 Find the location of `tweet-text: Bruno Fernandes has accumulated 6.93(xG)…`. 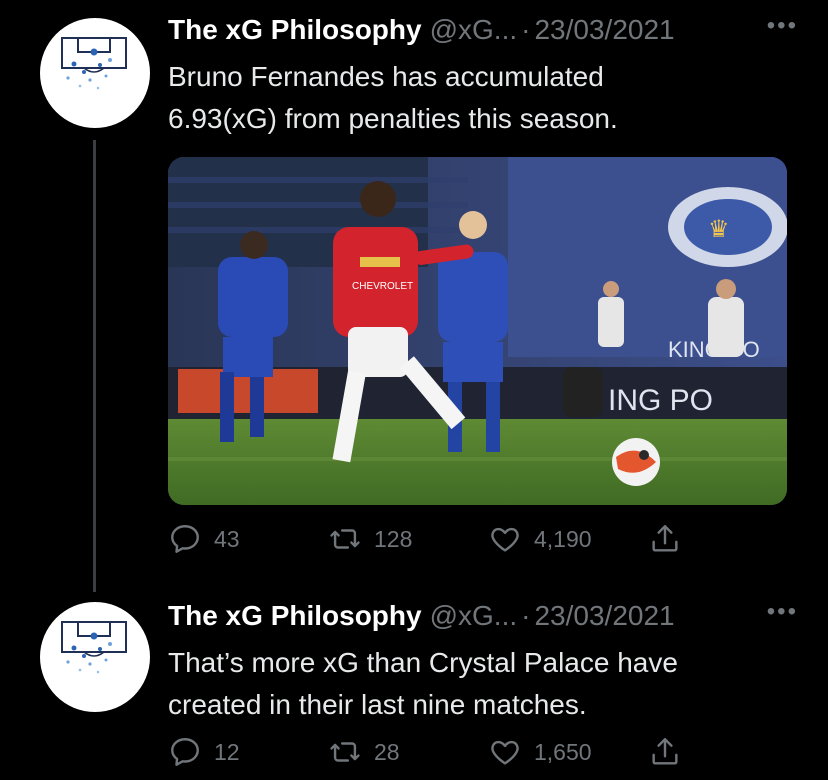

tweet-text: Bruno Fernandes has accumulated 6.93(xG)… is located at coordinates (478, 98).